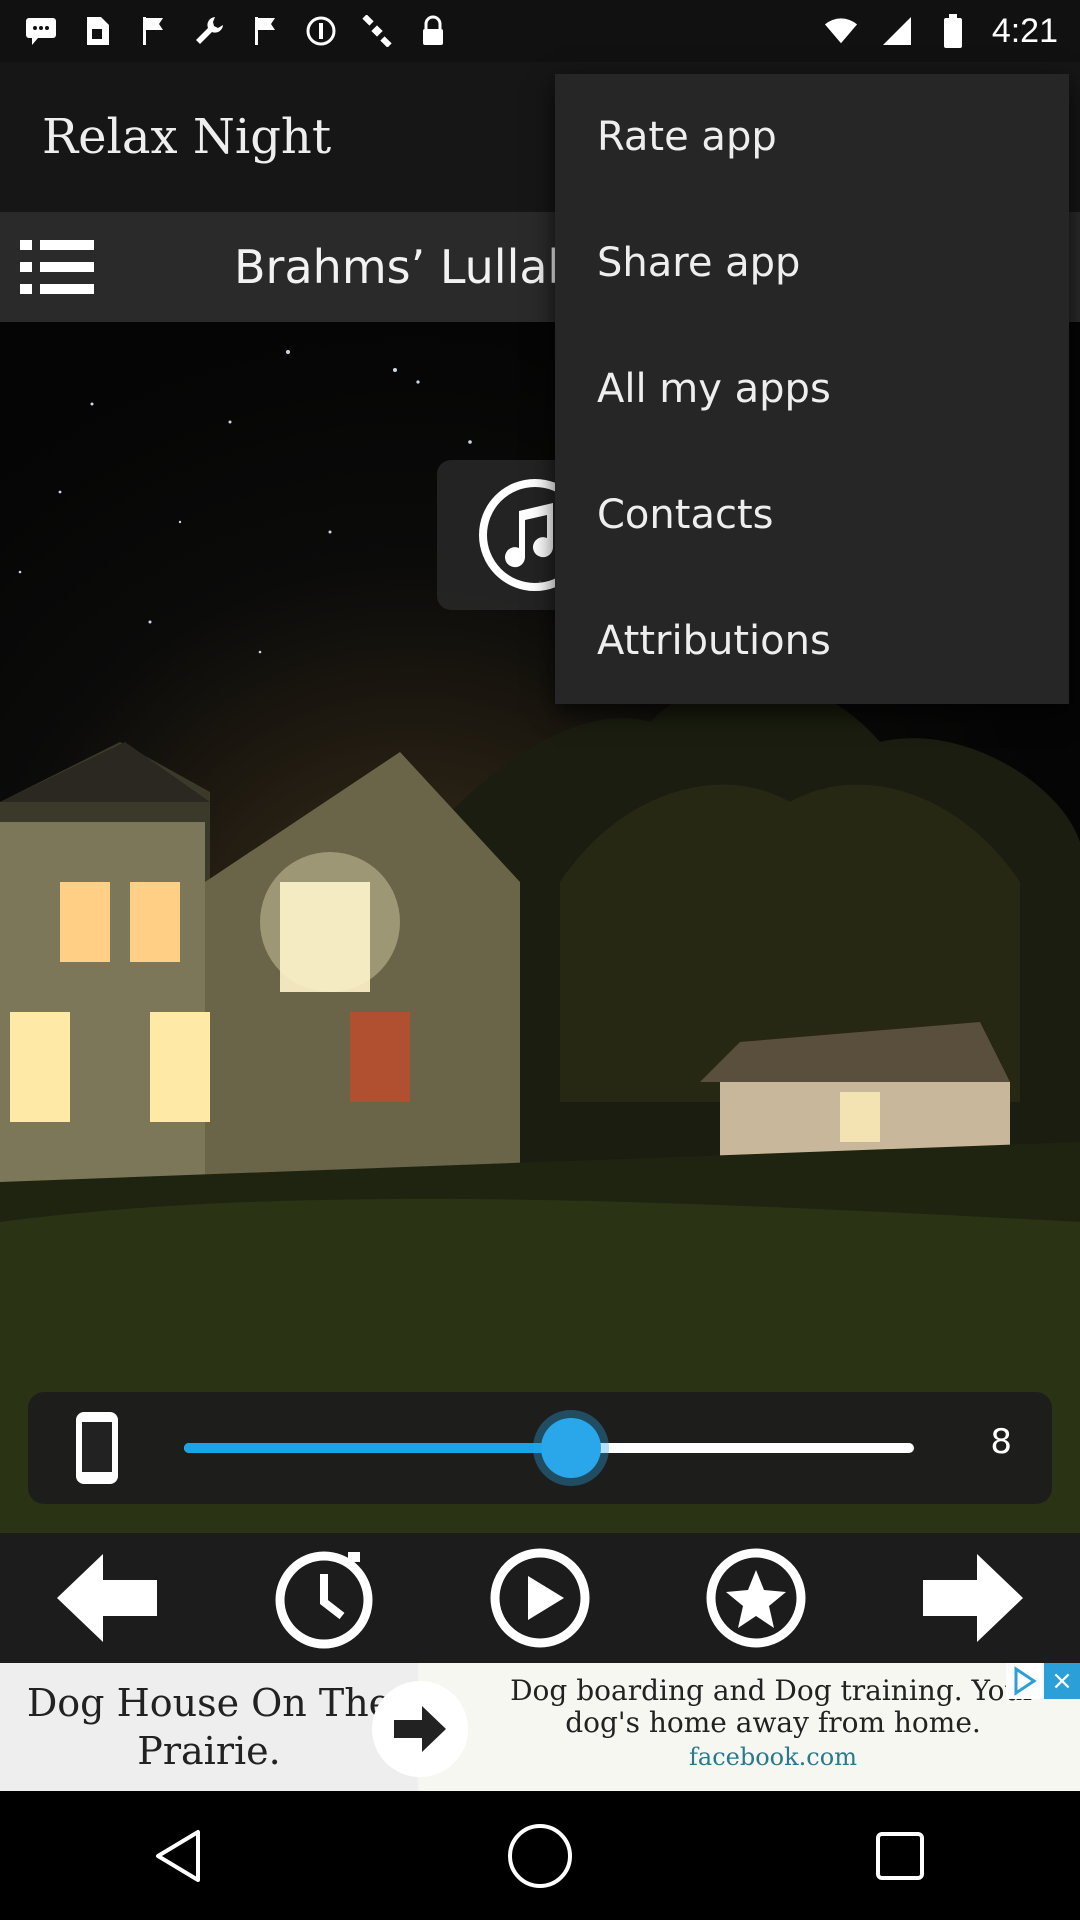 This screenshot has height=1920, width=1080. I want to click on wifi-icon, so click(841, 31).